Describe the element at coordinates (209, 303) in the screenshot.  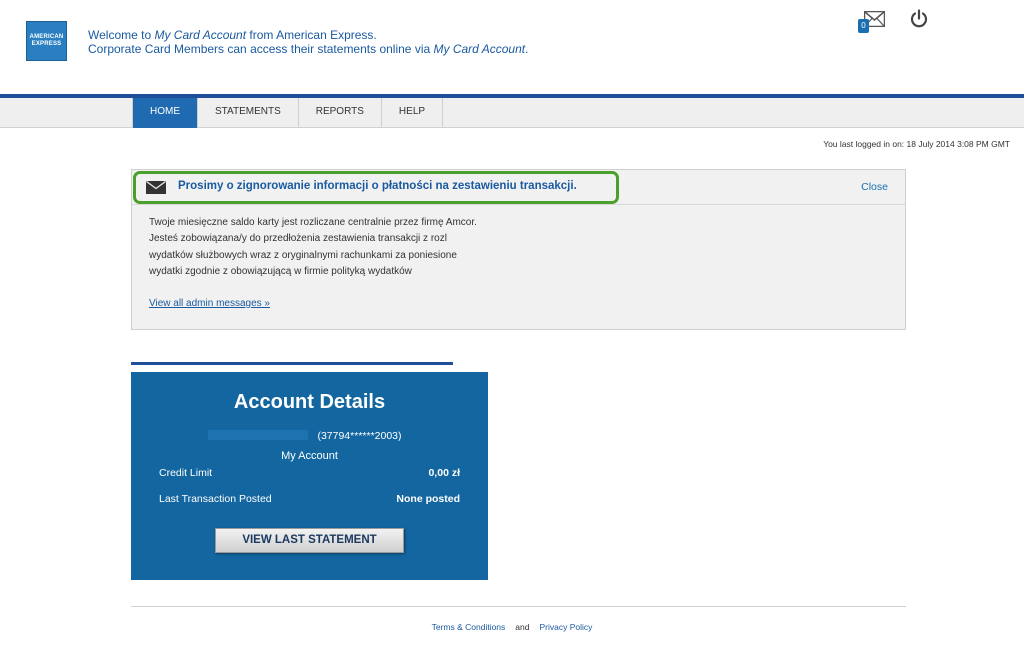
I see `view-all-messages-link: View all admin messages »` at that location.